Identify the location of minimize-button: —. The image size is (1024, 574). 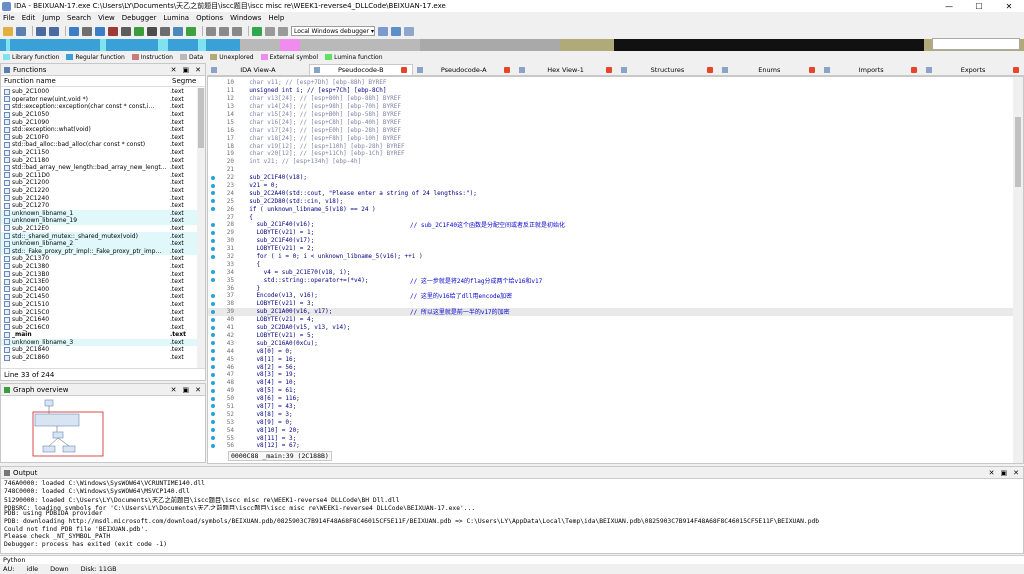
(949, 6).